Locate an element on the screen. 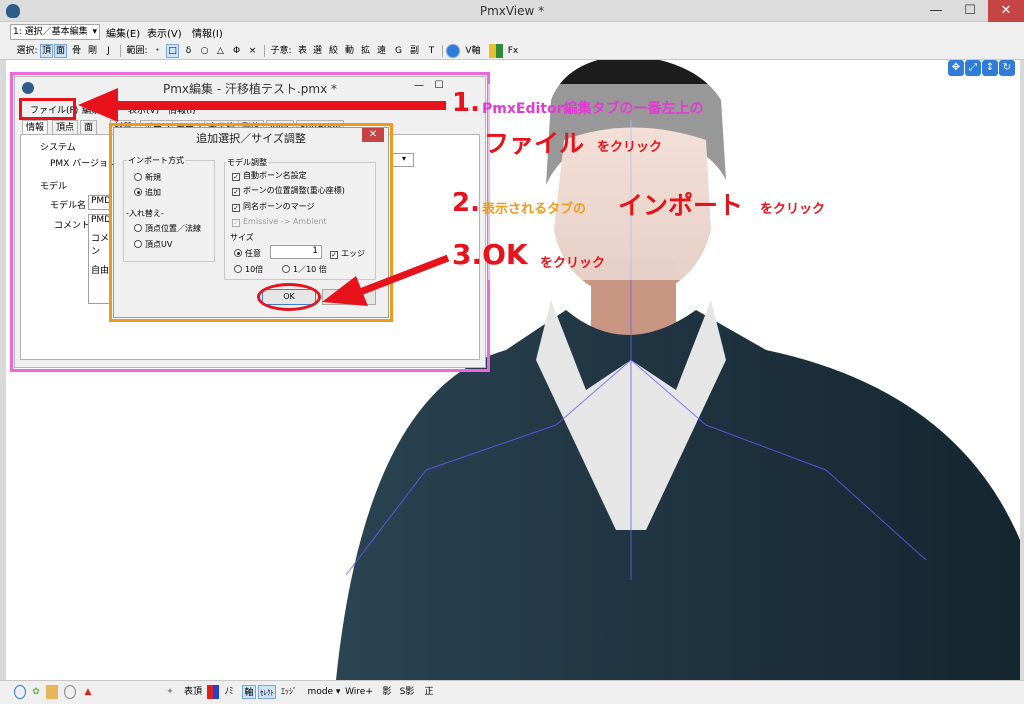  step2-number: 2. is located at coordinates (466, 203).